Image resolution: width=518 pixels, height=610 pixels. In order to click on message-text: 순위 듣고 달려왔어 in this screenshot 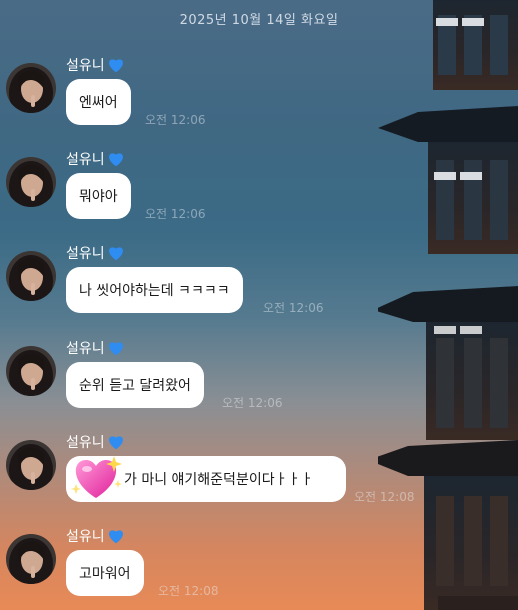, I will do `click(135, 386)`.